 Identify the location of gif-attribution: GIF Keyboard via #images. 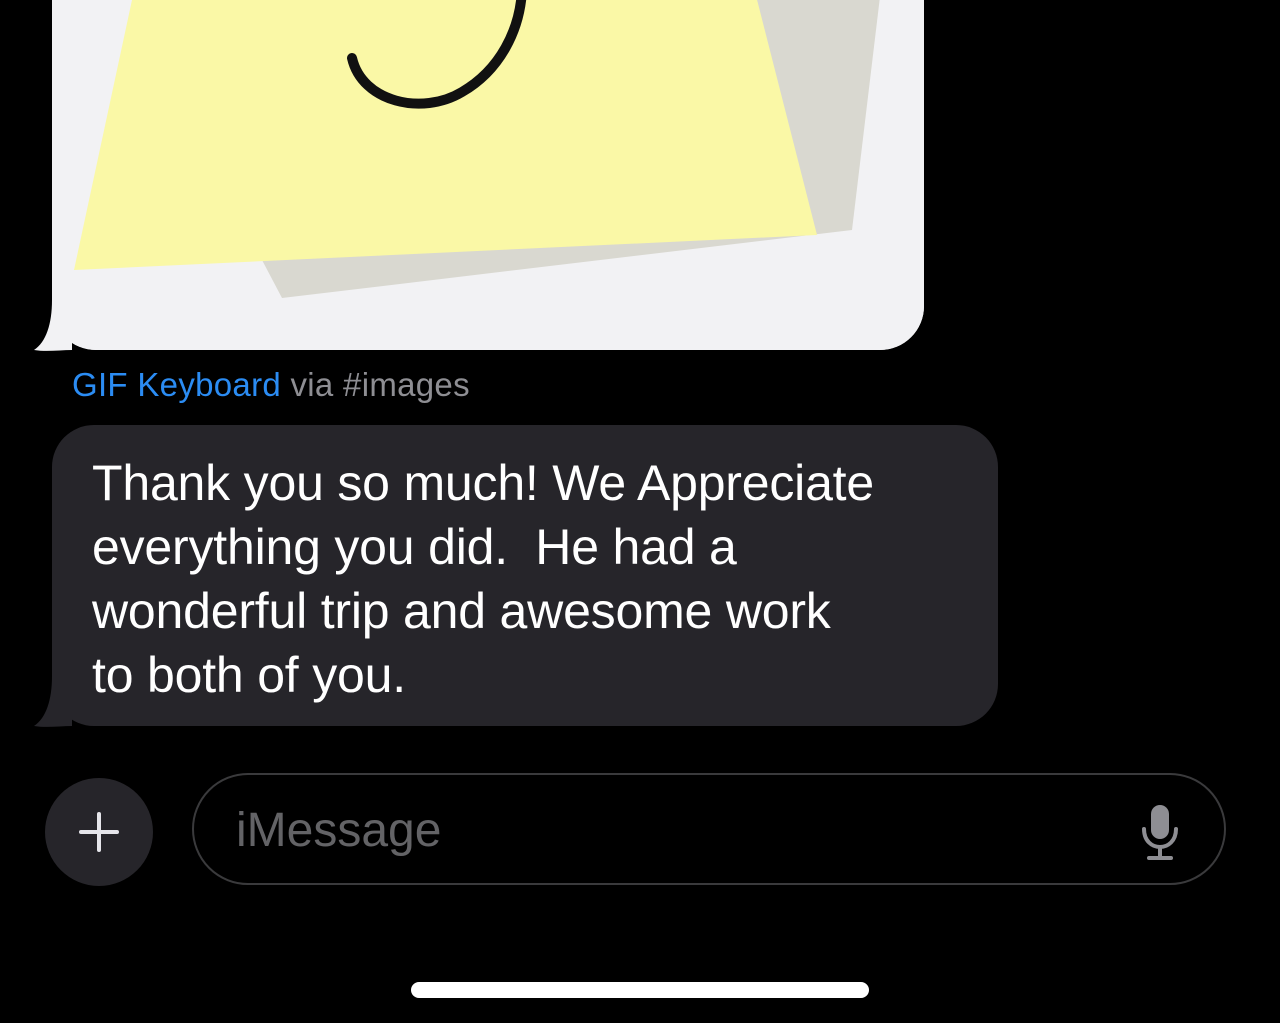
(271, 385).